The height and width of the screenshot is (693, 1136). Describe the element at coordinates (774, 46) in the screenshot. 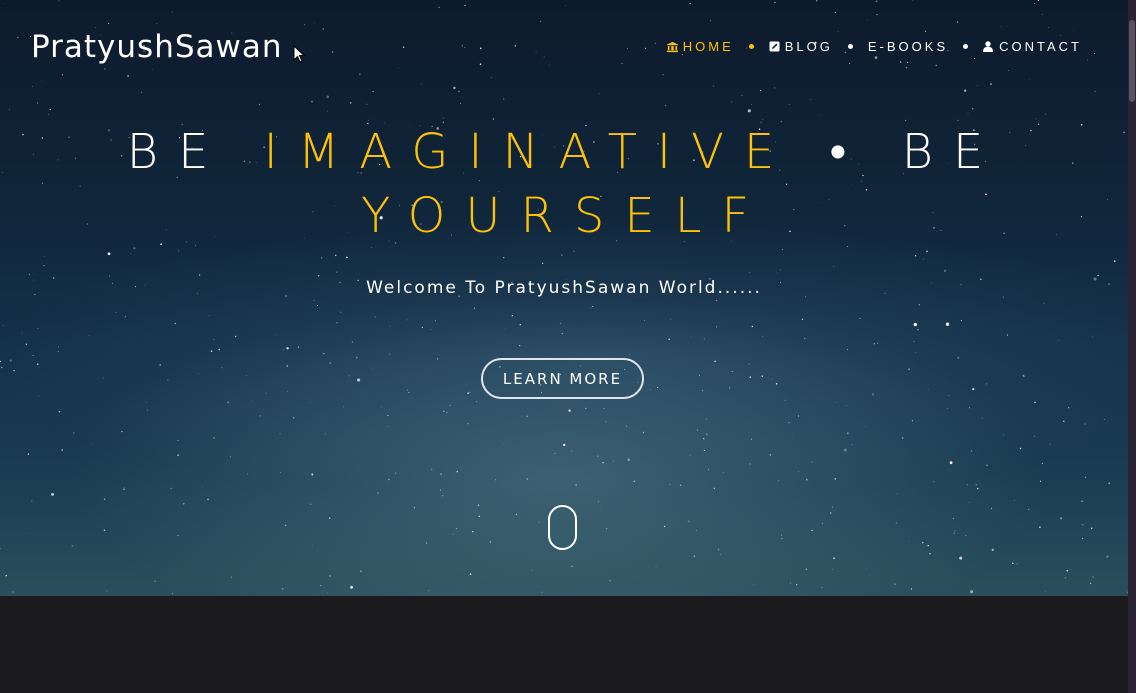

I see `edit-icon` at that location.